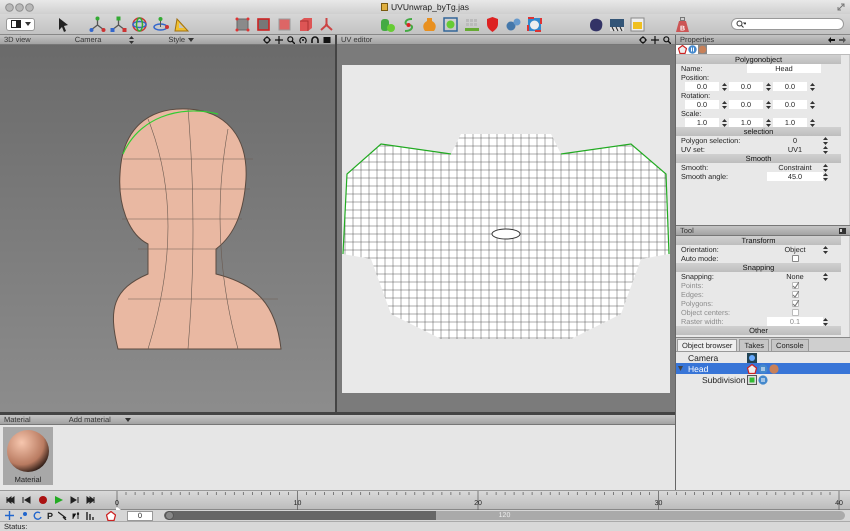 Image resolution: width=850 pixels, height=531 pixels. Describe the element at coordinates (795, 258) in the screenshot. I see `checkbox` at that location.